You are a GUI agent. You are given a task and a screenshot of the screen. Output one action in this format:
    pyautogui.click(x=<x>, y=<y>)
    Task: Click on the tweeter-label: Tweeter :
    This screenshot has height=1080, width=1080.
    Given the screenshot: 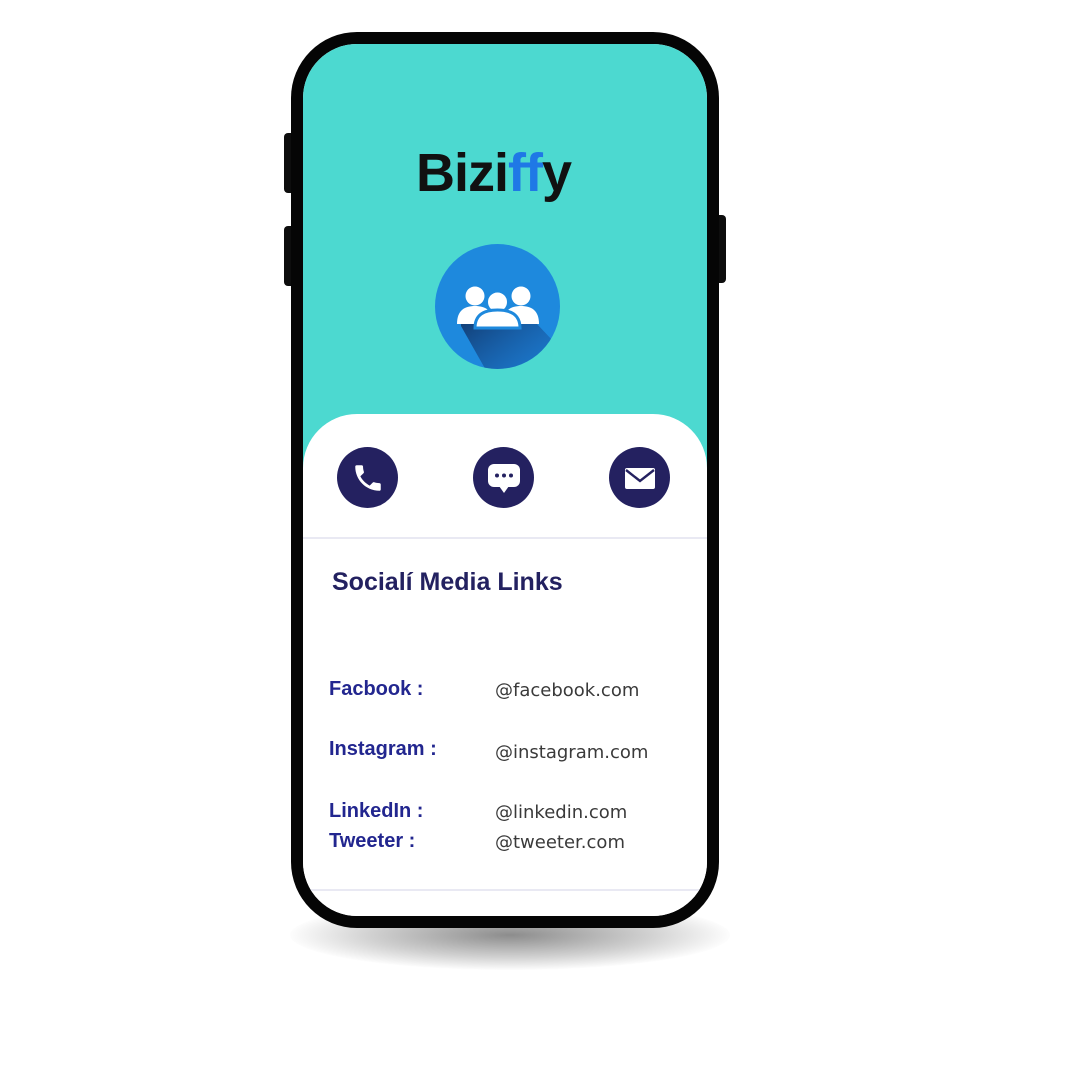 What is the action you would take?
    pyautogui.click(x=372, y=841)
    